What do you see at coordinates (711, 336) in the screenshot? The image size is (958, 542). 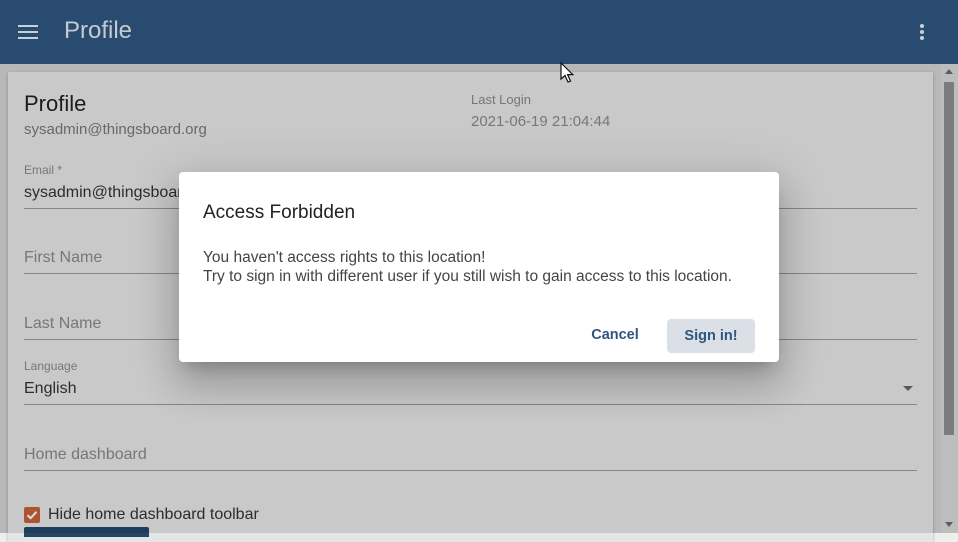 I see `sign-in-button: Sign in!` at bounding box center [711, 336].